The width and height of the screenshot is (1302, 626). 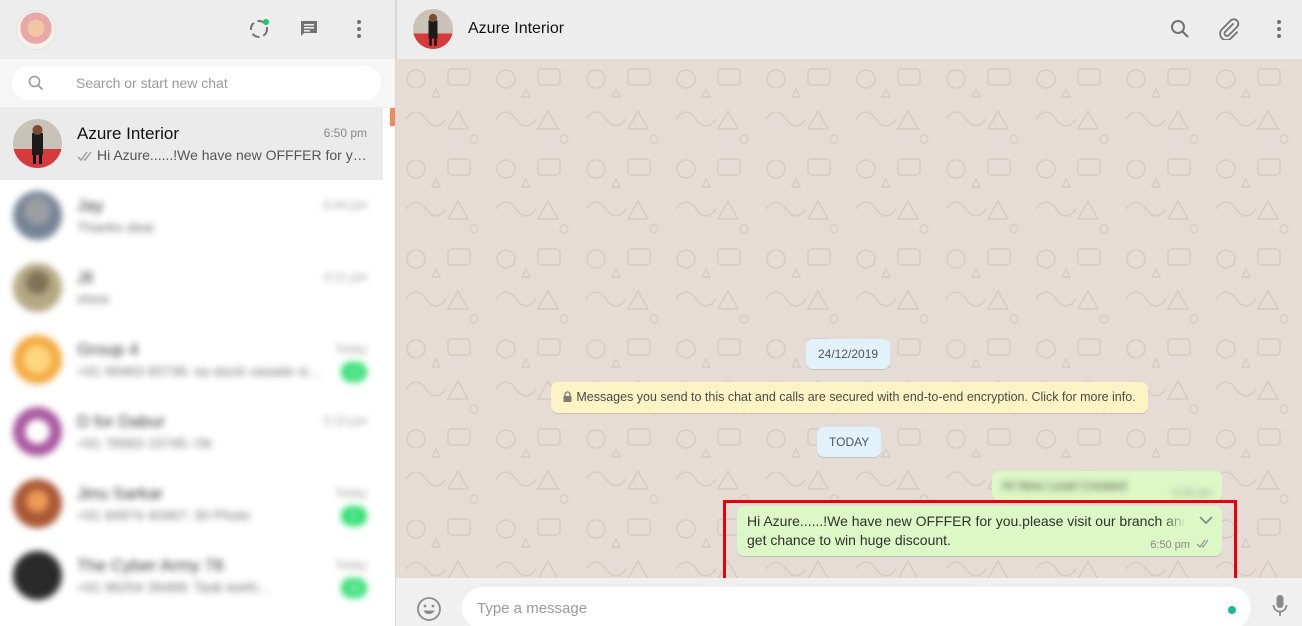 What do you see at coordinates (116, 227) in the screenshot?
I see `chat-preview: Thanks dear` at bounding box center [116, 227].